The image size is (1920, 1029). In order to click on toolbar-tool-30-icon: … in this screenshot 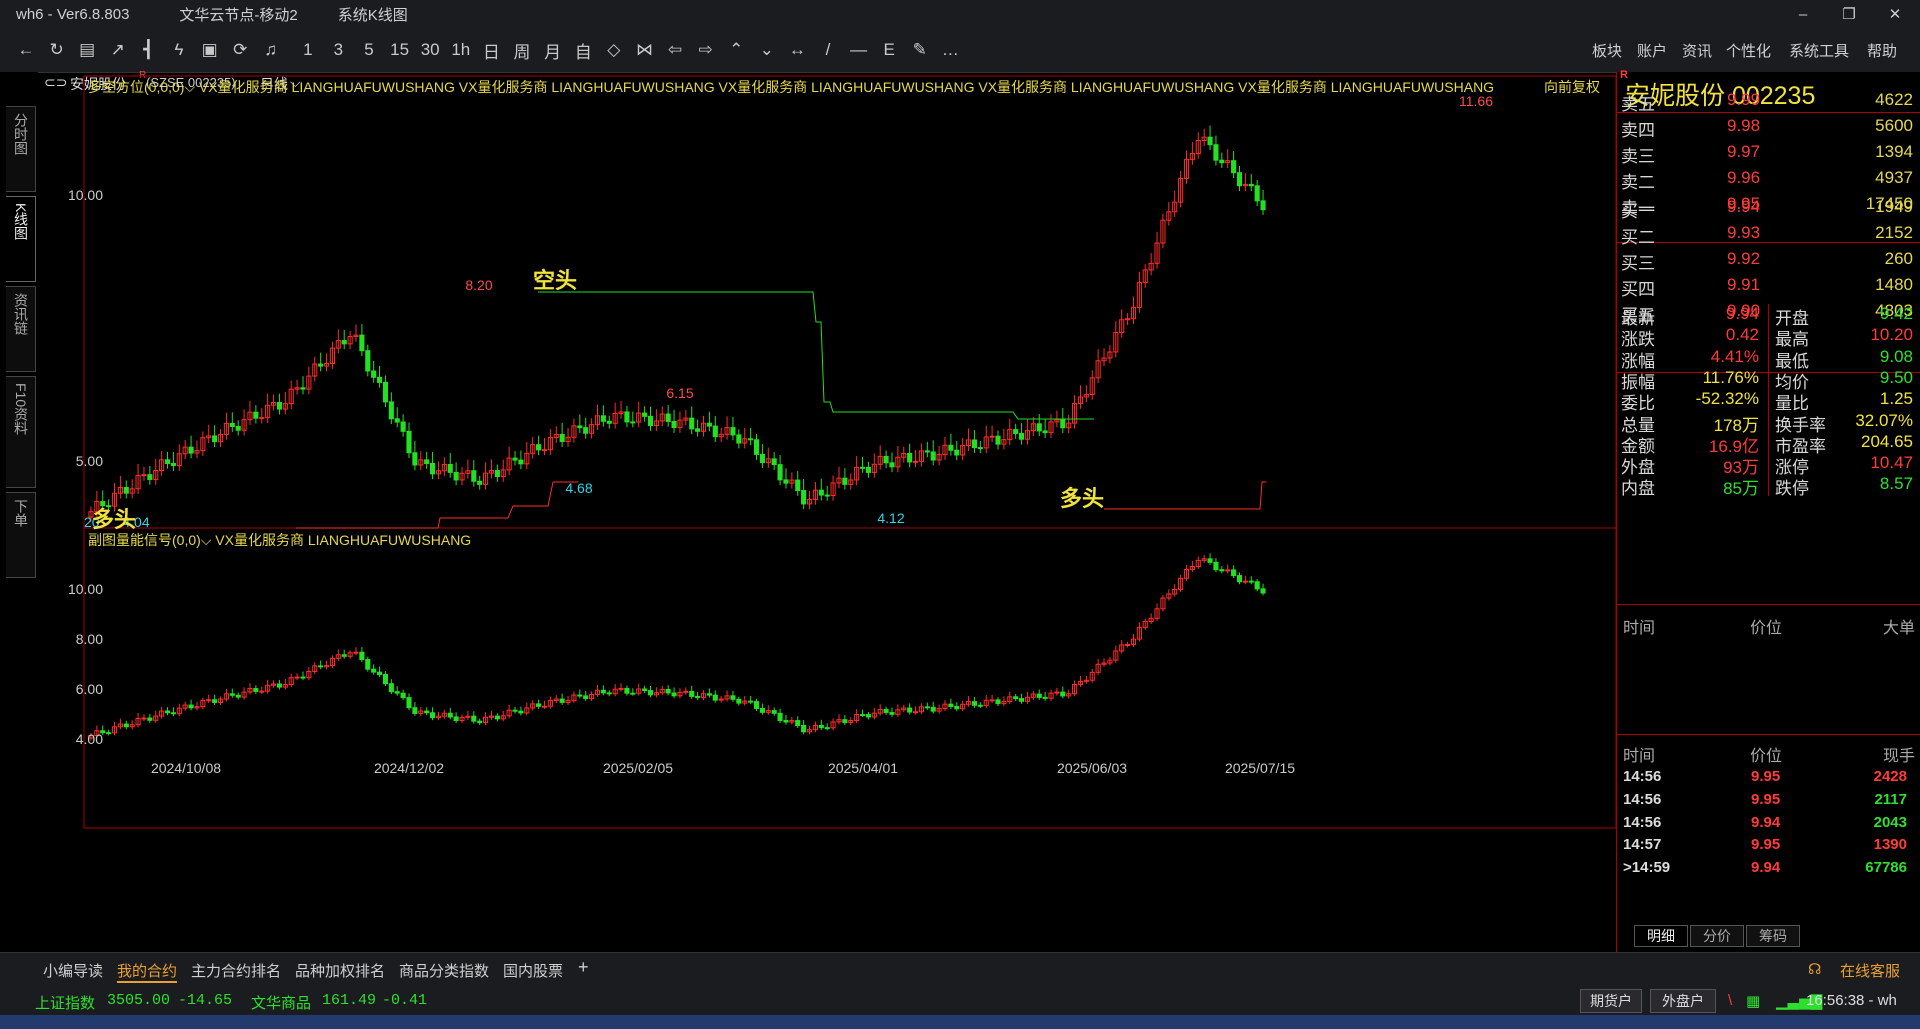, I will do `click(950, 50)`.